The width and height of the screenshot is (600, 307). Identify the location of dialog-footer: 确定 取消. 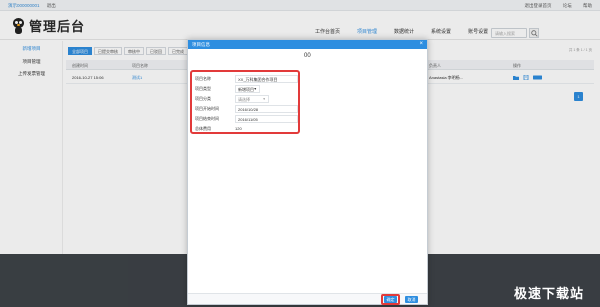
(307, 299).